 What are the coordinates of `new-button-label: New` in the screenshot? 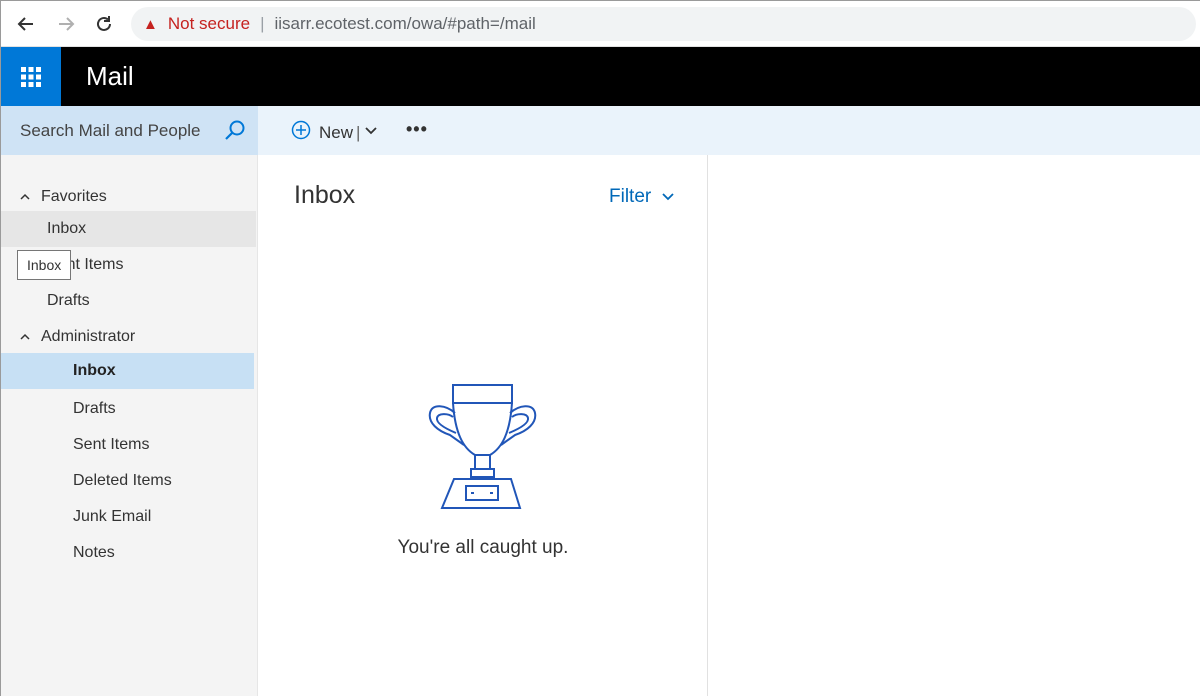 It's located at (336, 132).